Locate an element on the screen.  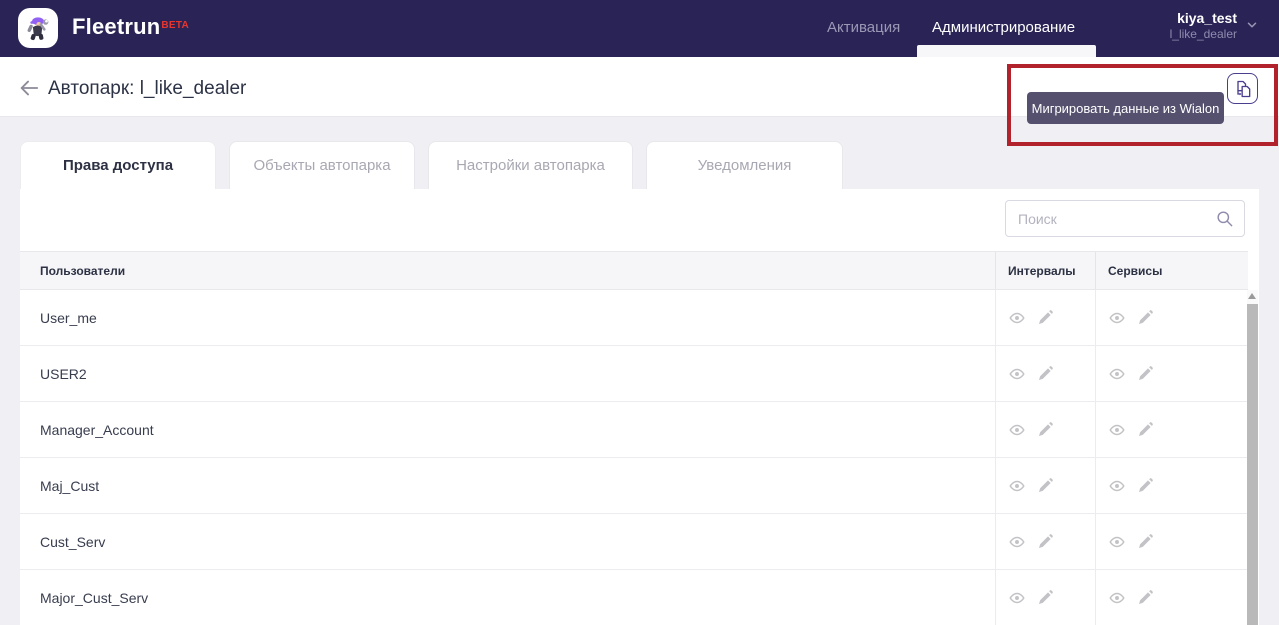
table-scrollbar is located at coordinates (1252, 457).